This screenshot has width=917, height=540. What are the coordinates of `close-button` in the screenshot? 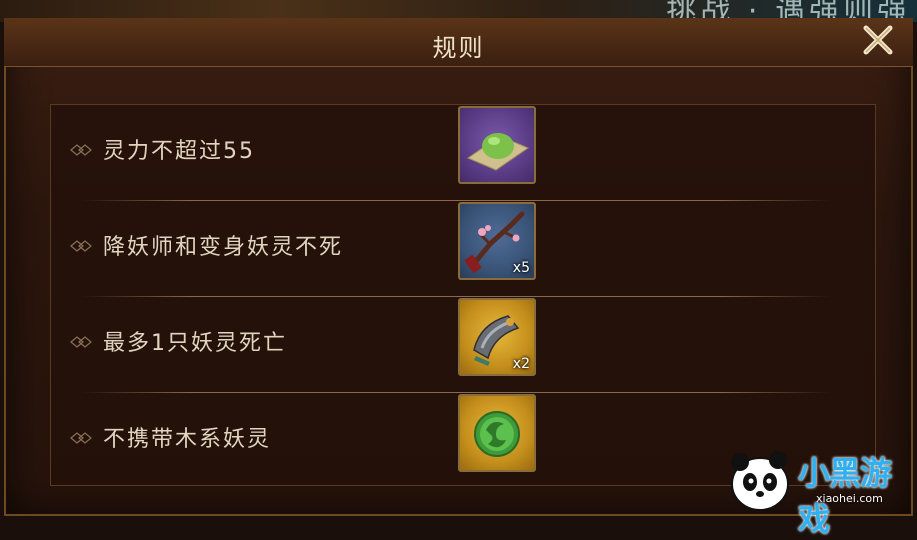 It's located at (878, 40).